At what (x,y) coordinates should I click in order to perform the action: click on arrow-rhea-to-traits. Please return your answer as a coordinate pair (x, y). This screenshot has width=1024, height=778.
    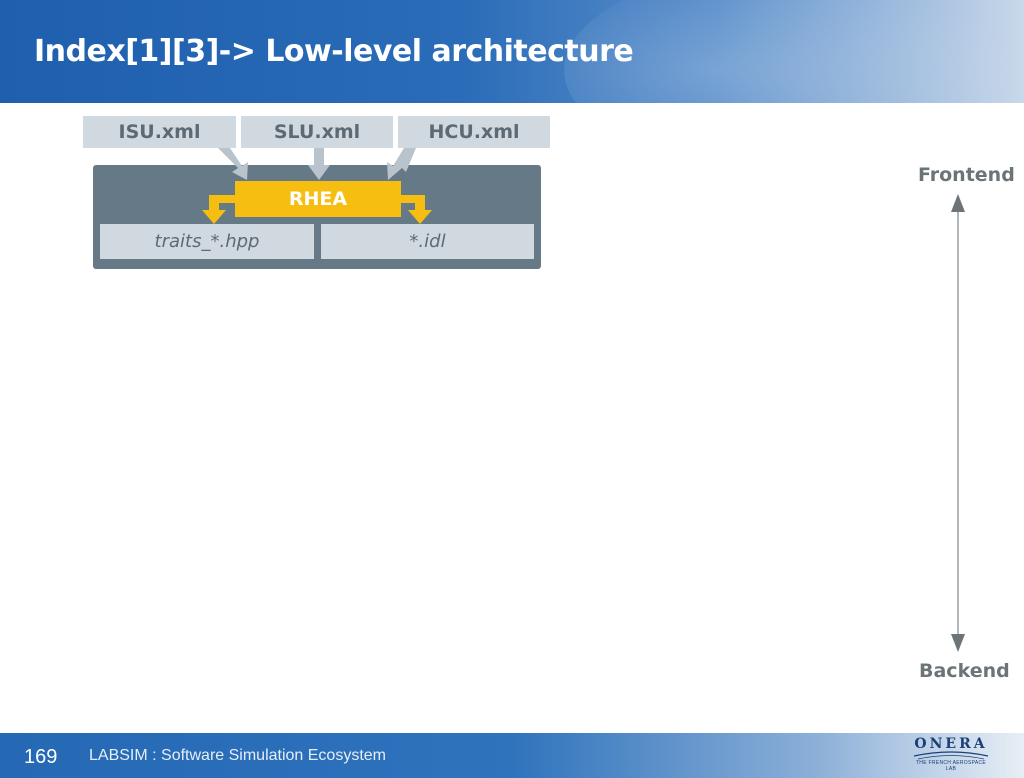
    Looking at the image, I should click on (218, 209).